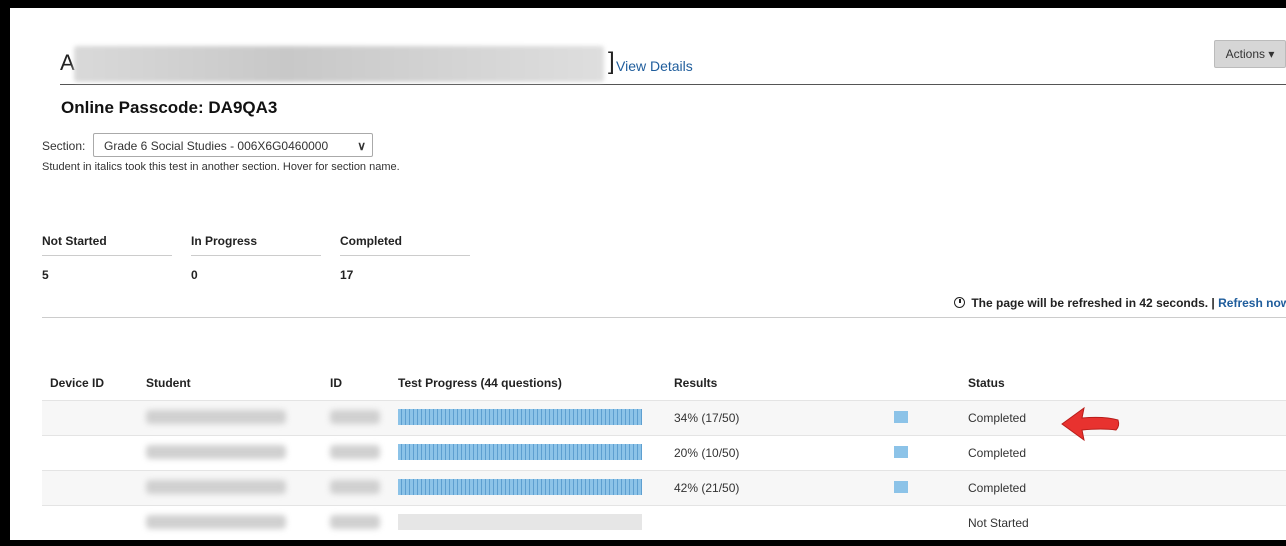 The image size is (1286, 546). I want to click on chevron-down-icon: ∨, so click(361, 146).